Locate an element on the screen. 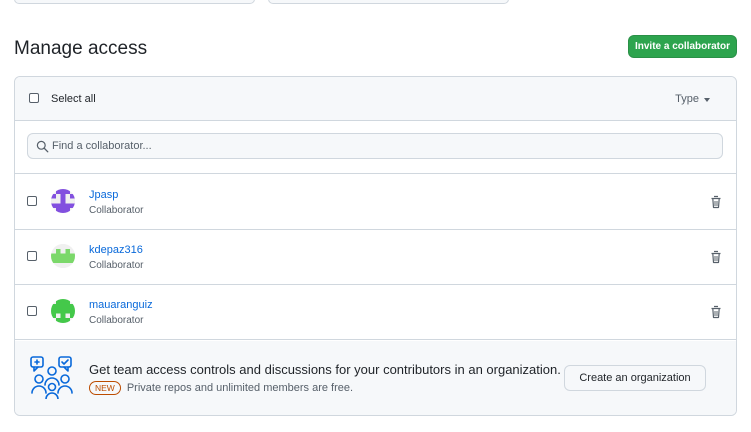  people-icon is located at coordinates (51, 377).